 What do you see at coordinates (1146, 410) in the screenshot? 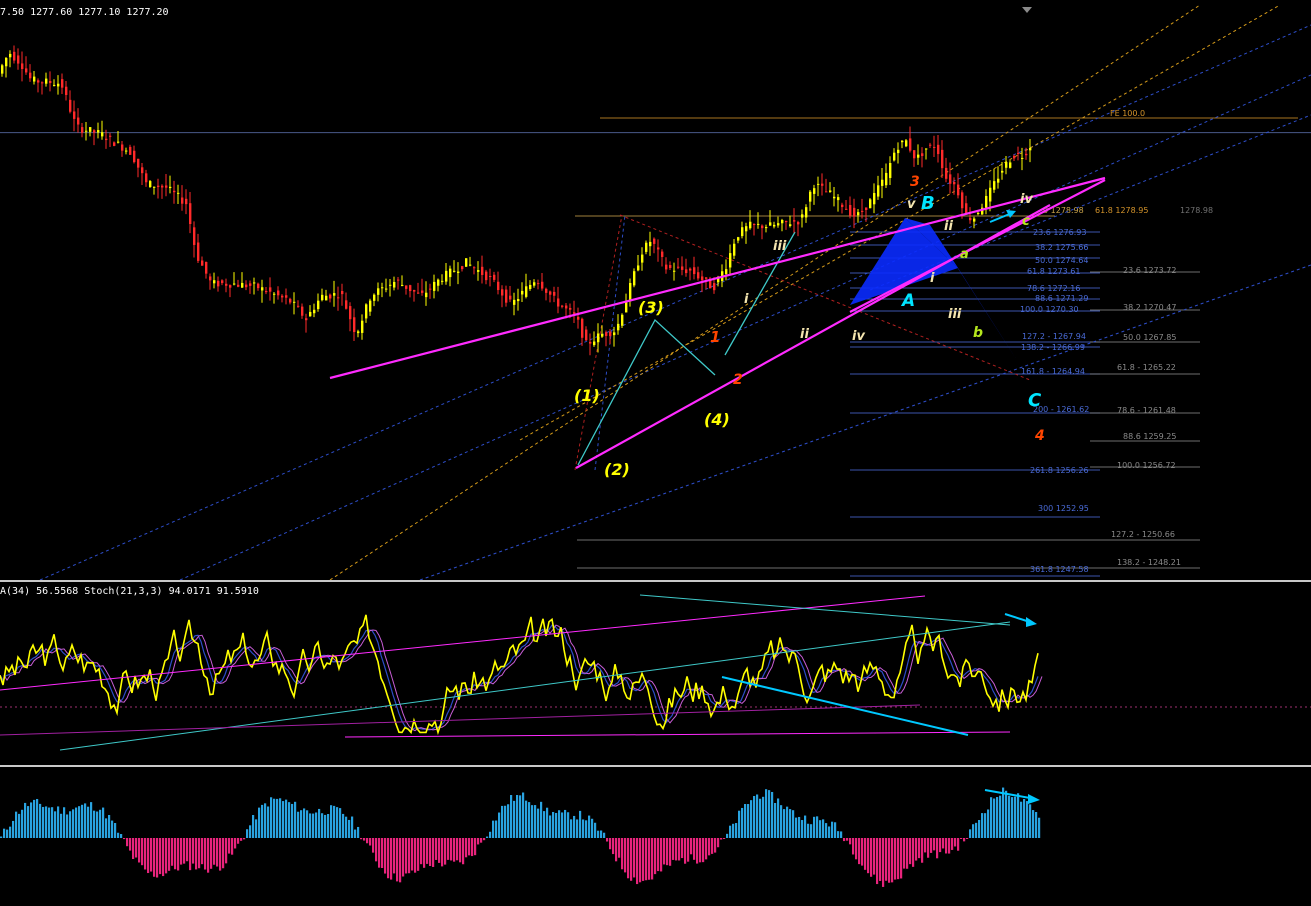
I see `fib-level-label: 78.6 - 1261.48` at bounding box center [1146, 410].